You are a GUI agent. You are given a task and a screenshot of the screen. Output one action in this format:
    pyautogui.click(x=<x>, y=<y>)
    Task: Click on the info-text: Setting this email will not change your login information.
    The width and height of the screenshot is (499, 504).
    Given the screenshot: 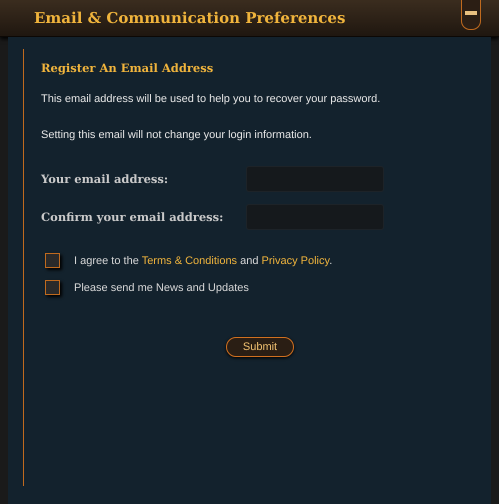 What is the action you would take?
    pyautogui.click(x=177, y=135)
    